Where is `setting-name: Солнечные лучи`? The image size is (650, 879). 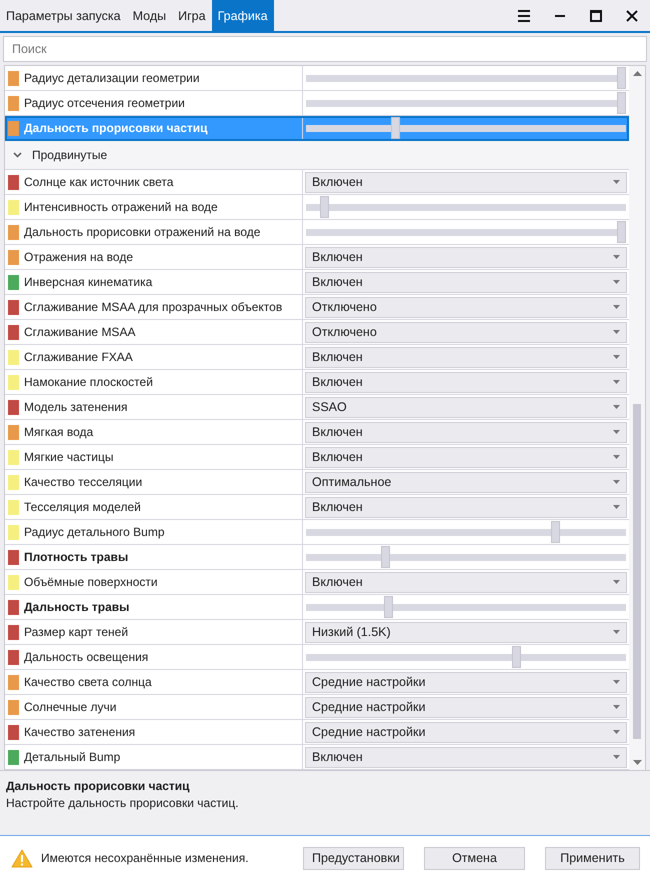
setting-name: Солнечные лучи is located at coordinates (70, 707).